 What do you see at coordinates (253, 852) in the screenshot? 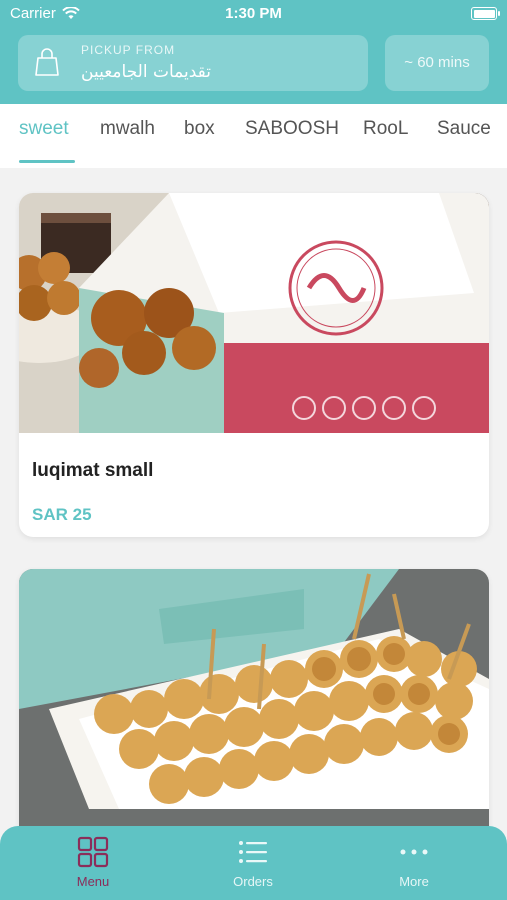
I see `list-icon` at bounding box center [253, 852].